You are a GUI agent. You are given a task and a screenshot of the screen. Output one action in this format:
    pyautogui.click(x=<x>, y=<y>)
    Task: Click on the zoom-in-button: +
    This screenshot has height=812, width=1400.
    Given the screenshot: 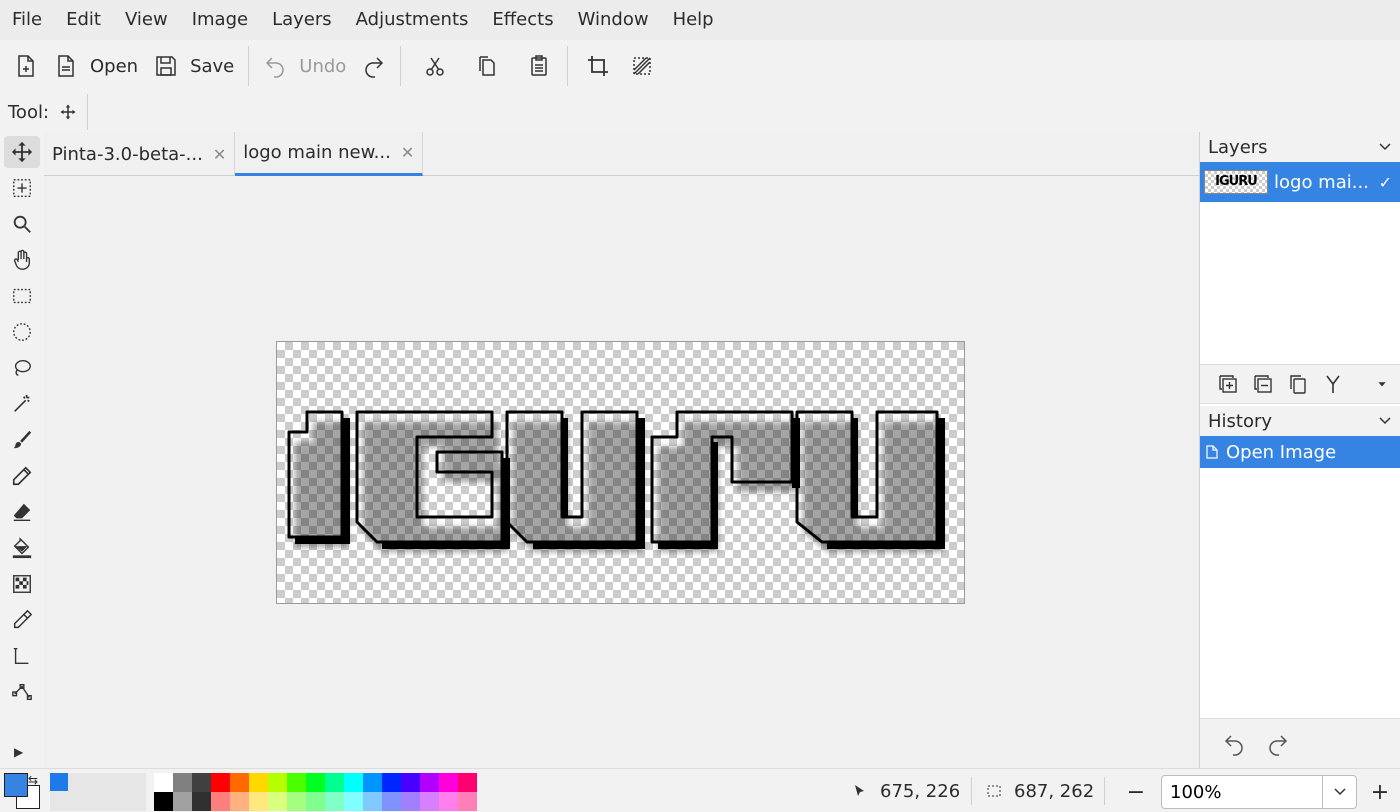 What is the action you would take?
    pyautogui.click(x=1380, y=792)
    